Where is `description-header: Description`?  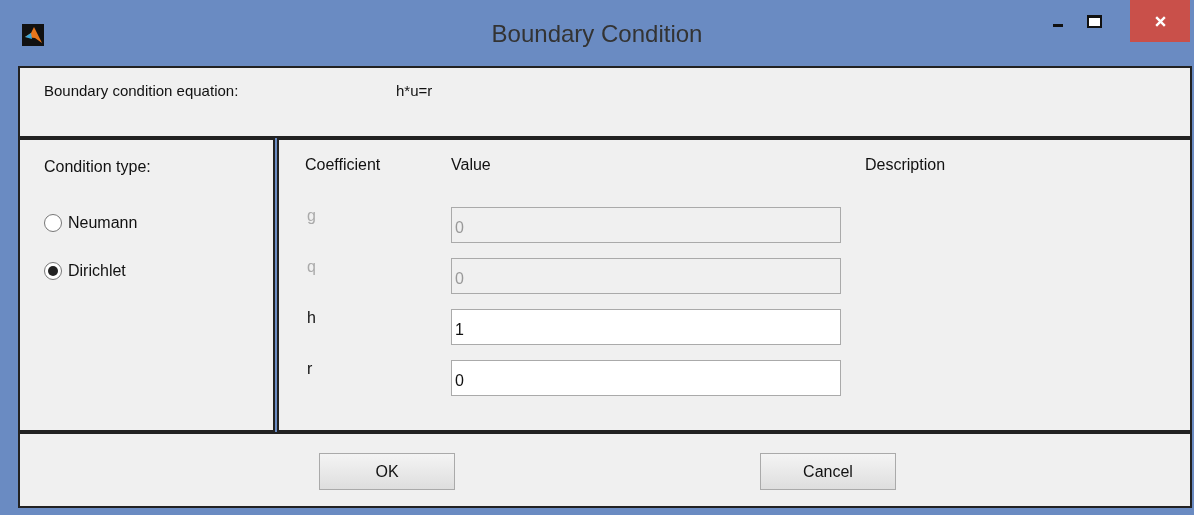 description-header: Description is located at coordinates (905, 165).